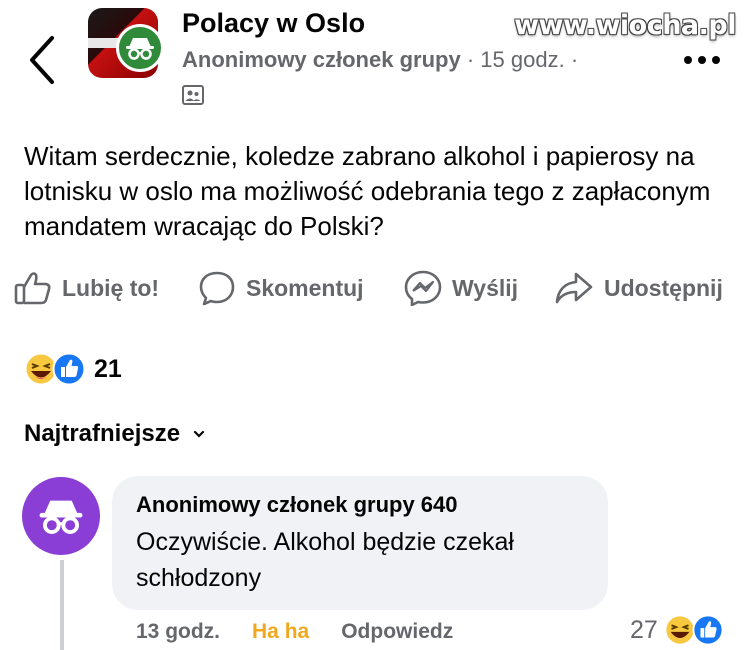  I want to click on like-label: Lubię to!, so click(111, 287).